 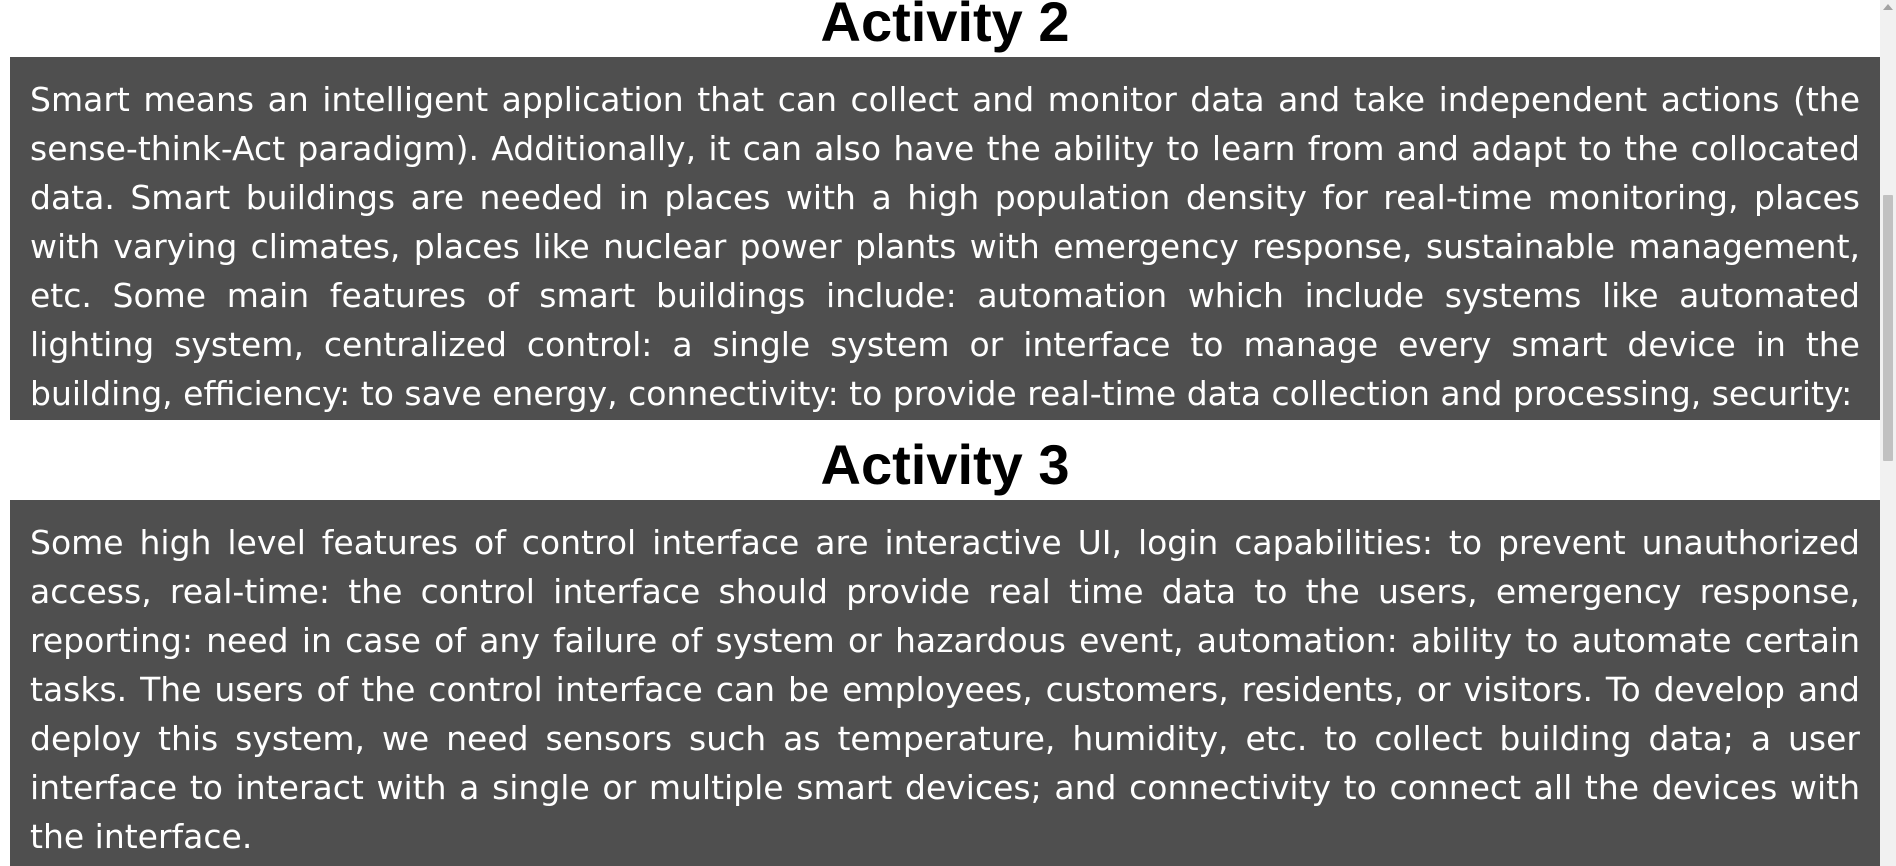 I want to click on vertical-scrollbar, so click(x=1888, y=433).